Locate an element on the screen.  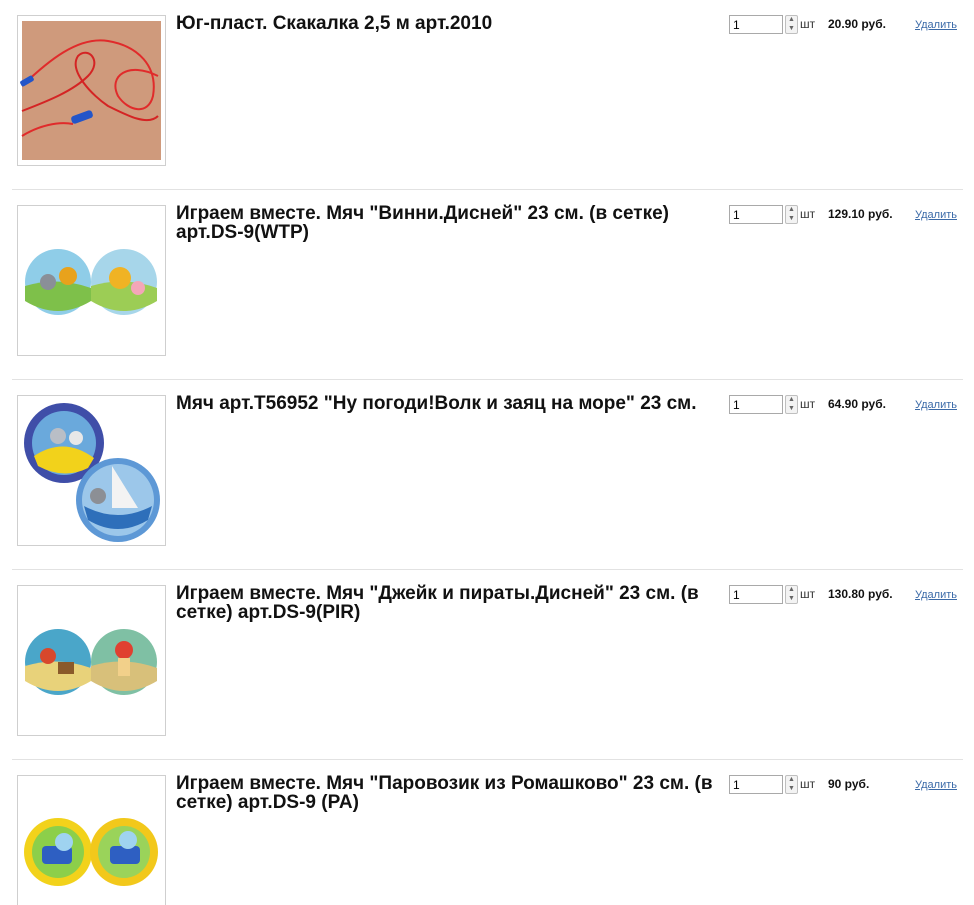
item-price: 64.90 руб. is located at coordinates (857, 404).